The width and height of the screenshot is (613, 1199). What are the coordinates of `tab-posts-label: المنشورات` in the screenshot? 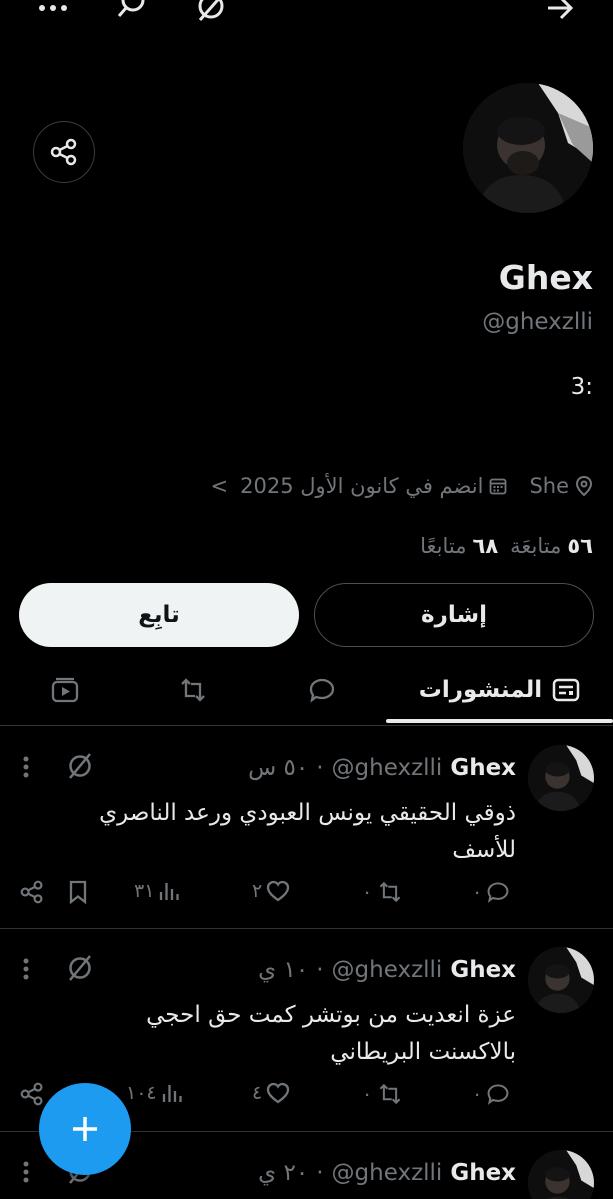 It's located at (480, 690).